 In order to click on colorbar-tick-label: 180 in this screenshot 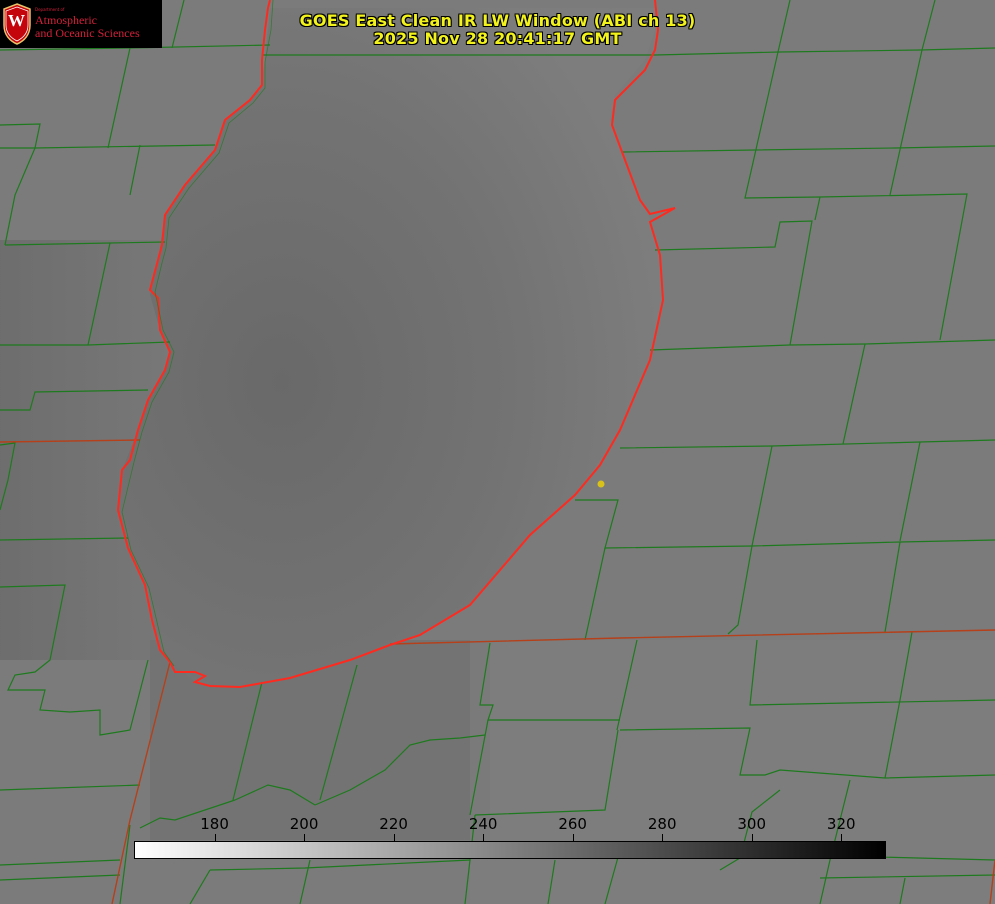, I will do `click(214, 824)`.